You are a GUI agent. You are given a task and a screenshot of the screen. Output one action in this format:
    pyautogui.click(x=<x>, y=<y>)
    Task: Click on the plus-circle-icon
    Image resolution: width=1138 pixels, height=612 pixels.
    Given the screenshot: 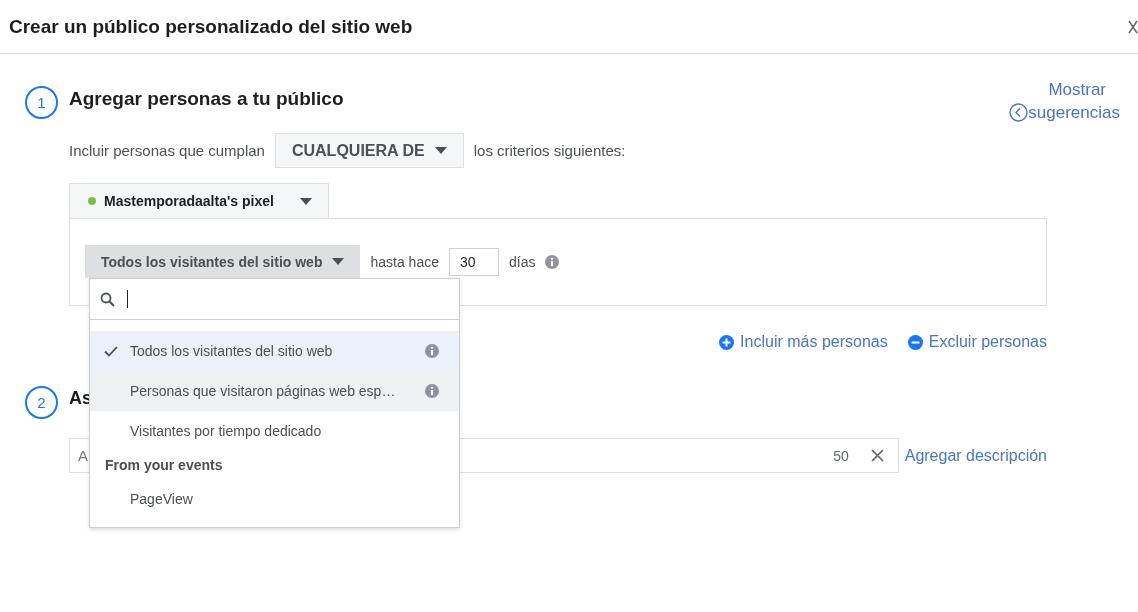 What is the action you would take?
    pyautogui.click(x=727, y=342)
    